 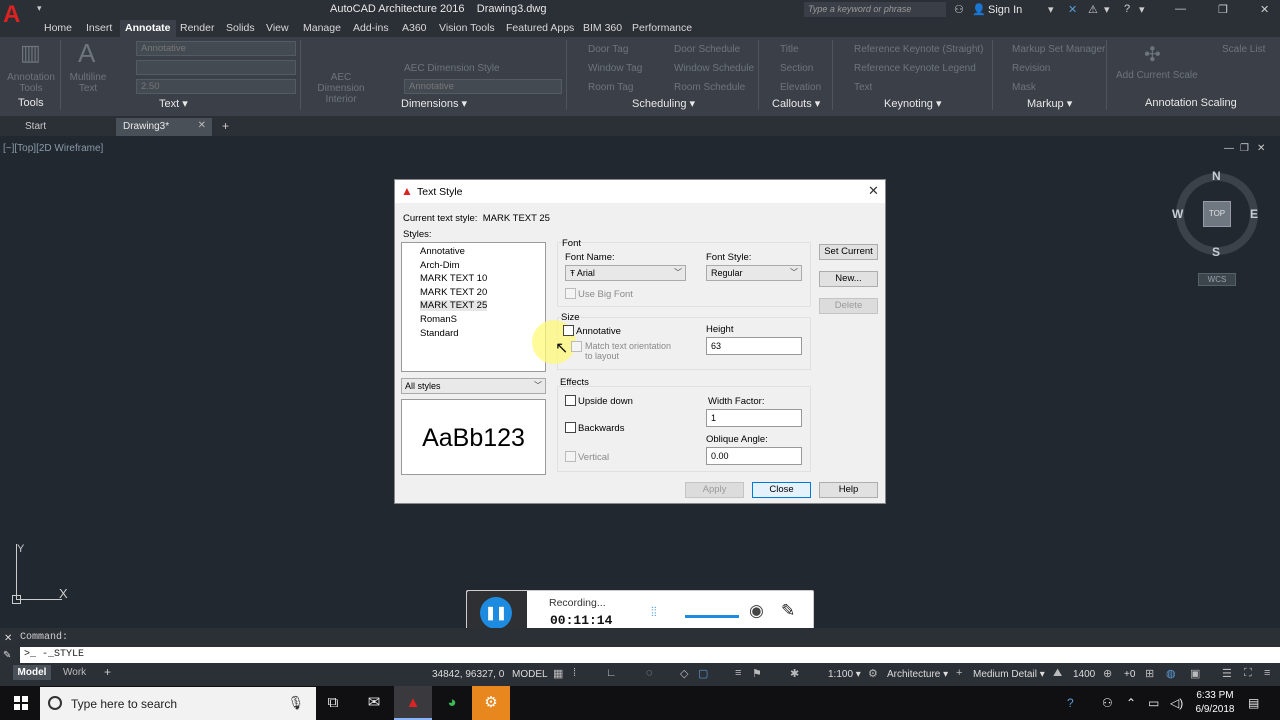 I want to click on application-menu-button: A, so click(x=15, y=18).